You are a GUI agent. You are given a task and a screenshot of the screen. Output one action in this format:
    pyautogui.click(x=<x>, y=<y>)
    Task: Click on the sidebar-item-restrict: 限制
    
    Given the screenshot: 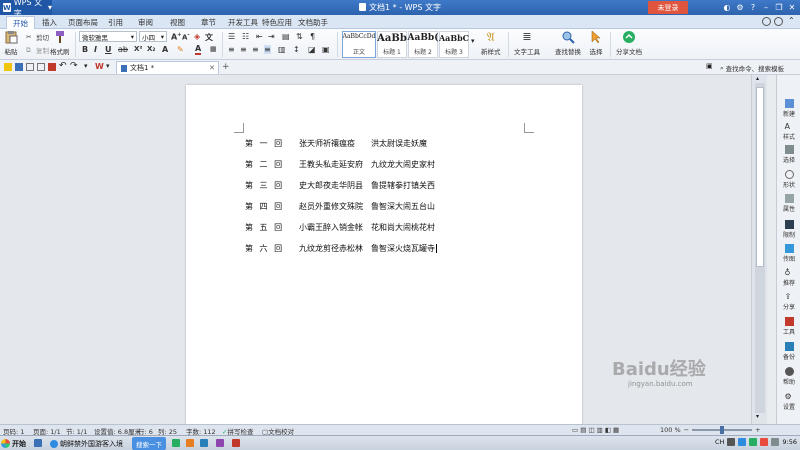 What is the action you would take?
    pyautogui.click(x=788, y=229)
    